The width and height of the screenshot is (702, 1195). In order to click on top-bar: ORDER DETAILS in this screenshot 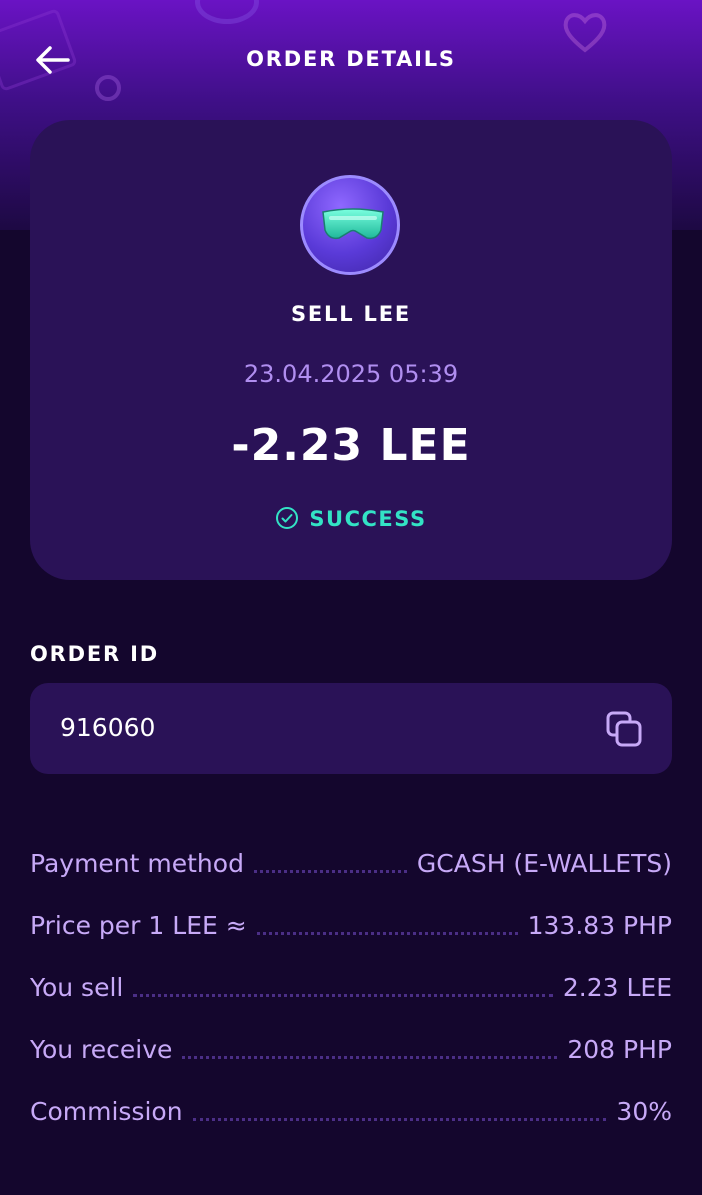, I will do `click(351, 60)`.